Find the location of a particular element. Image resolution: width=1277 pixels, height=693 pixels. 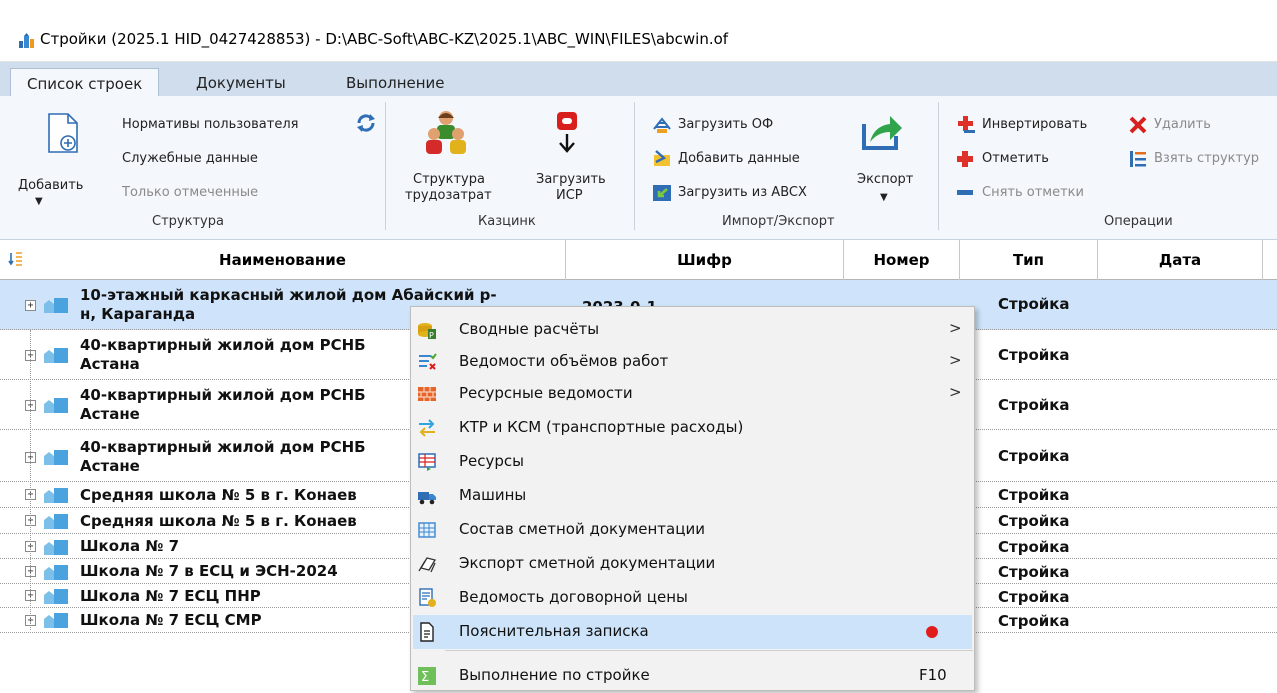

load-abcx-icon is located at coordinates (662, 193).